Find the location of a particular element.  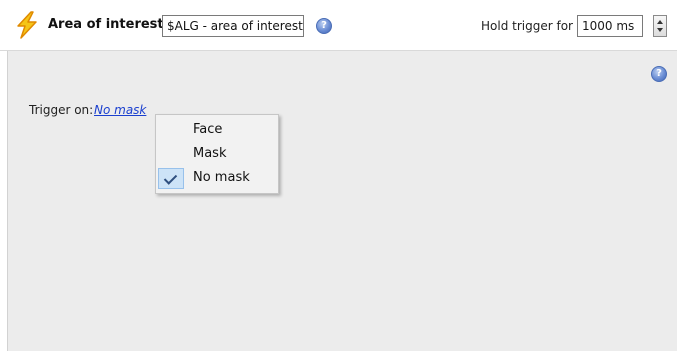

hold-trigger-input: 1000 ms is located at coordinates (610, 26).